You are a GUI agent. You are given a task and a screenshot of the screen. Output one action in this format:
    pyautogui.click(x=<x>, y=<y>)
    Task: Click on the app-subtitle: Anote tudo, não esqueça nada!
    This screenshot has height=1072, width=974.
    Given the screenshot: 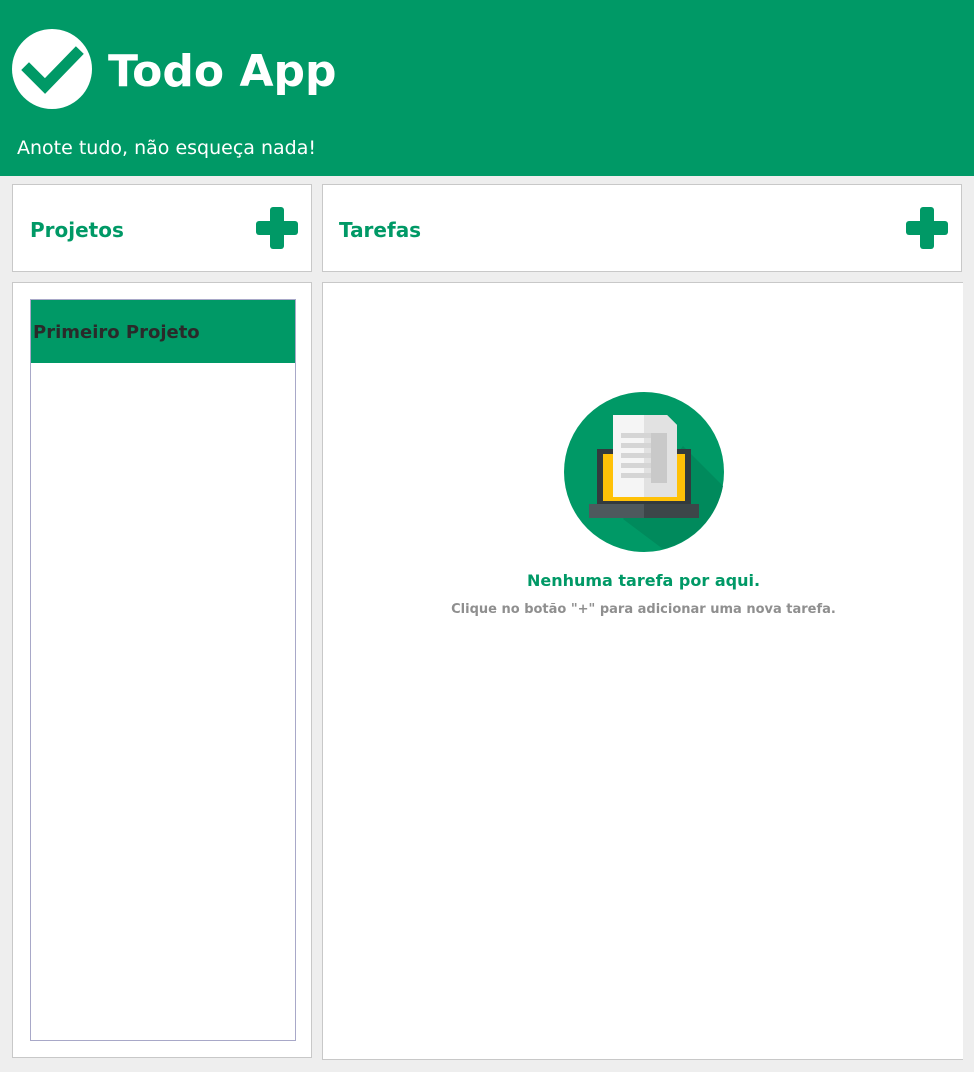 What is the action you would take?
    pyautogui.click(x=166, y=148)
    